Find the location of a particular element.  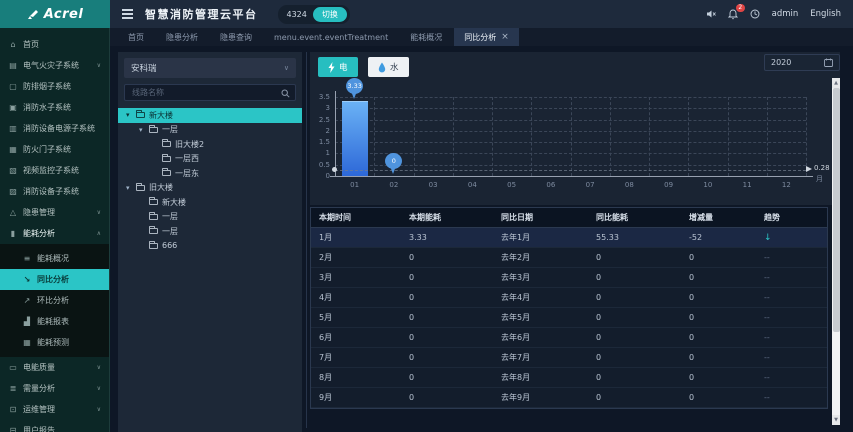

tree-node: 旧大楼2 is located at coordinates (210, 144).